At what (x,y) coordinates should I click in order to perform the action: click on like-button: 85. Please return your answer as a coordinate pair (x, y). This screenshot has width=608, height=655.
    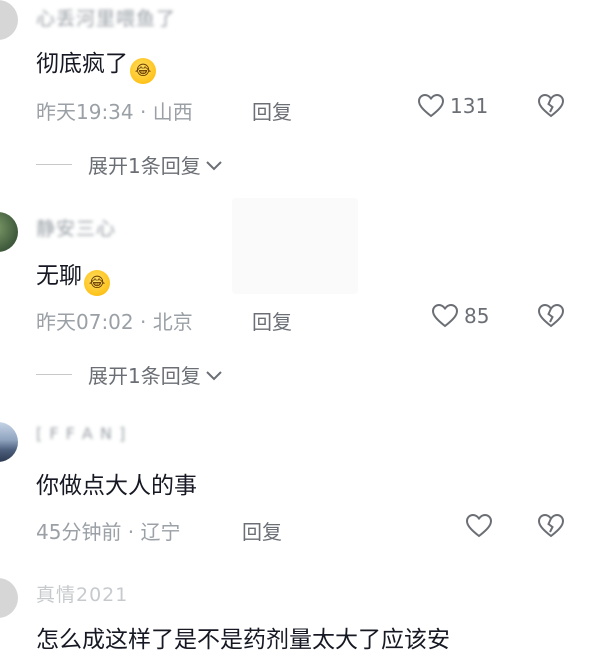
    Looking at the image, I should click on (460, 316).